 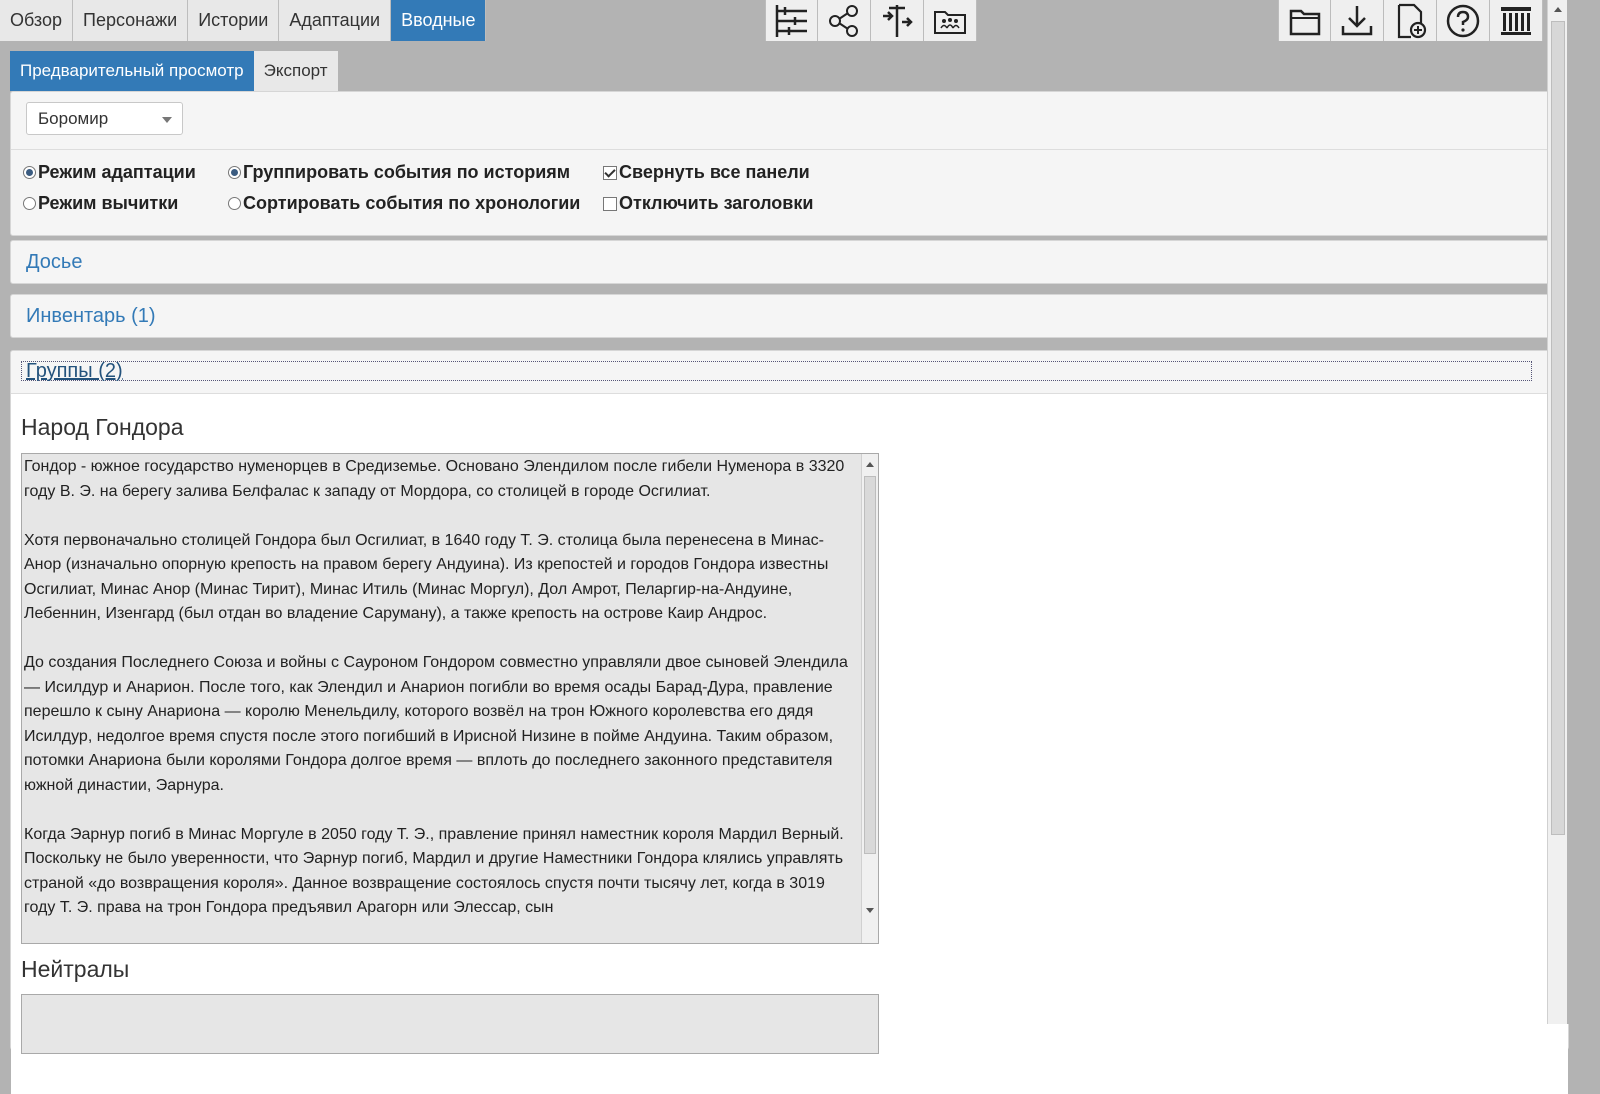 What do you see at coordinates (117, 172) in the screenshot?
I see `adaptation-mode-label: Режим адаптации` at bounding box center [117, 172].